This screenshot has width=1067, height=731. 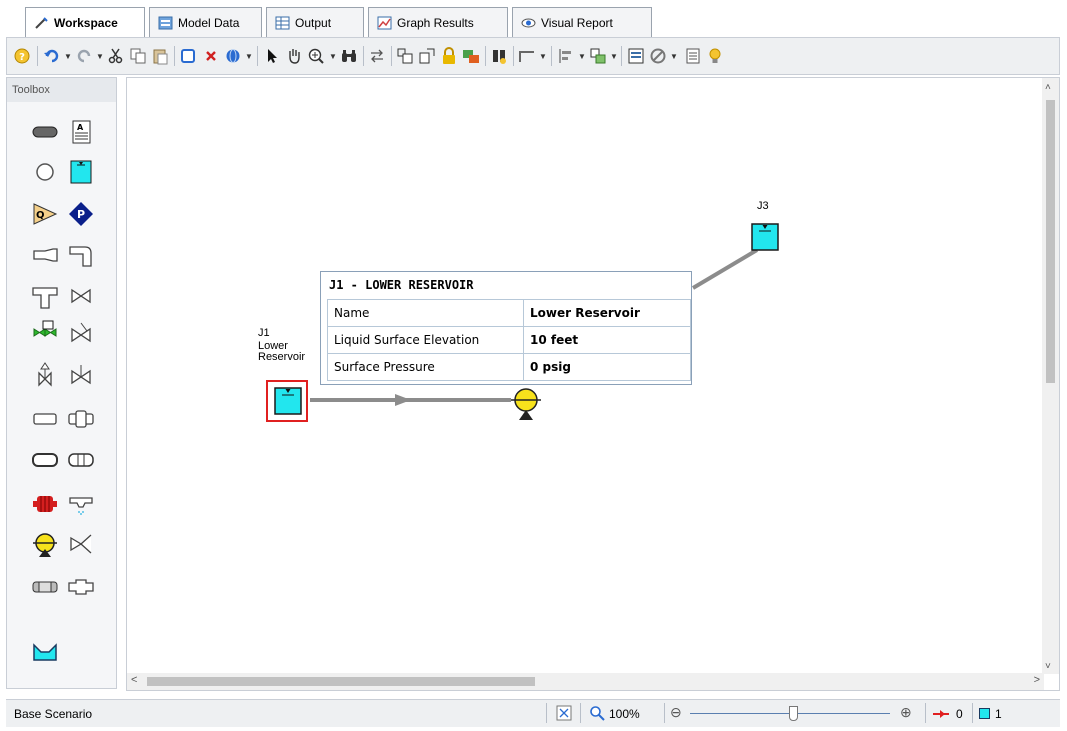 I want to click on three-way-valve-tool-icon, so click(x=81, y=544).